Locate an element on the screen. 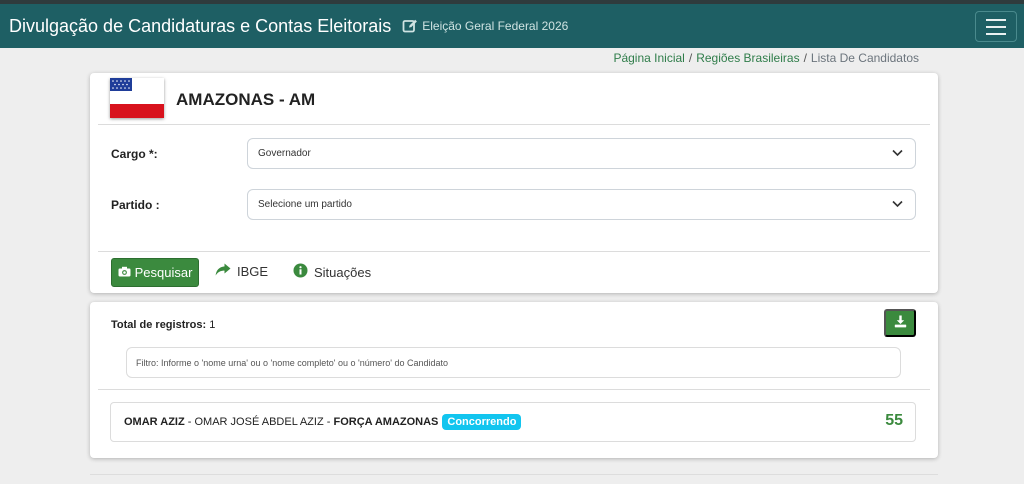  cargo-label: Cargo *: is located at coordinates (134, 154).